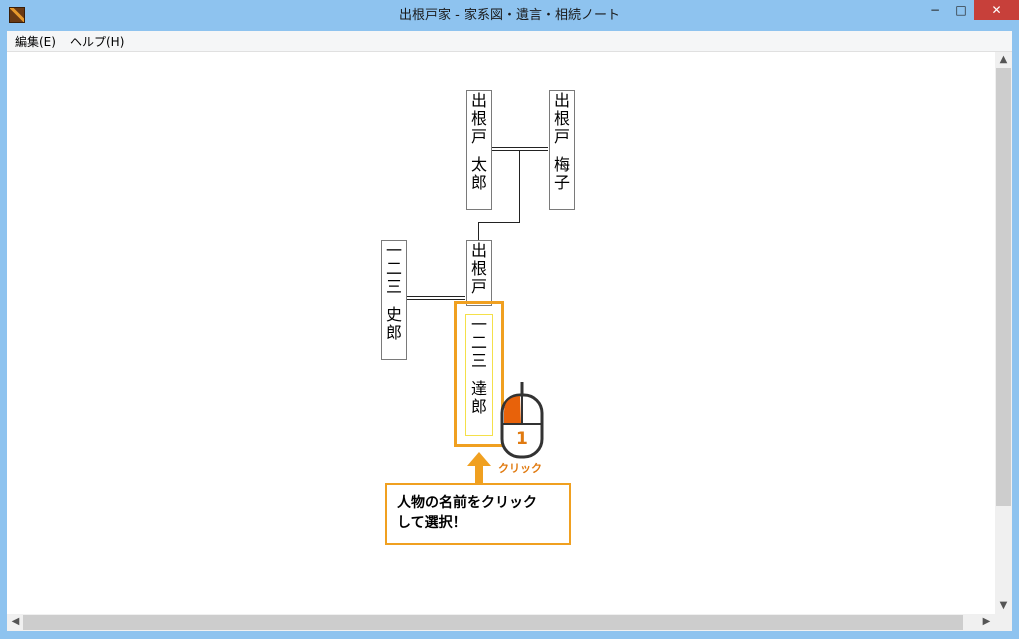 Image resolution: width=1019 pixels, height=639 pixels. What do you see at coordinates (467, 503) in the screenshot?
I see `callout-line1: 人物の名前をクリック` at bounding box center [467, 503].